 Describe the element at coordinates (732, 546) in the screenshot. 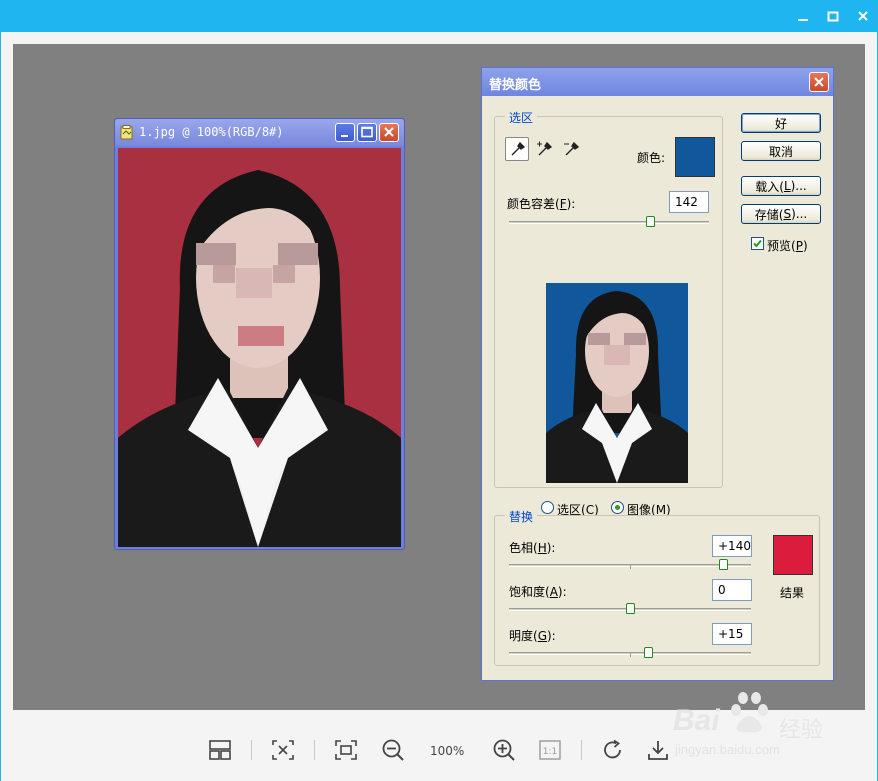

I see `hue-input: +140` at that location.